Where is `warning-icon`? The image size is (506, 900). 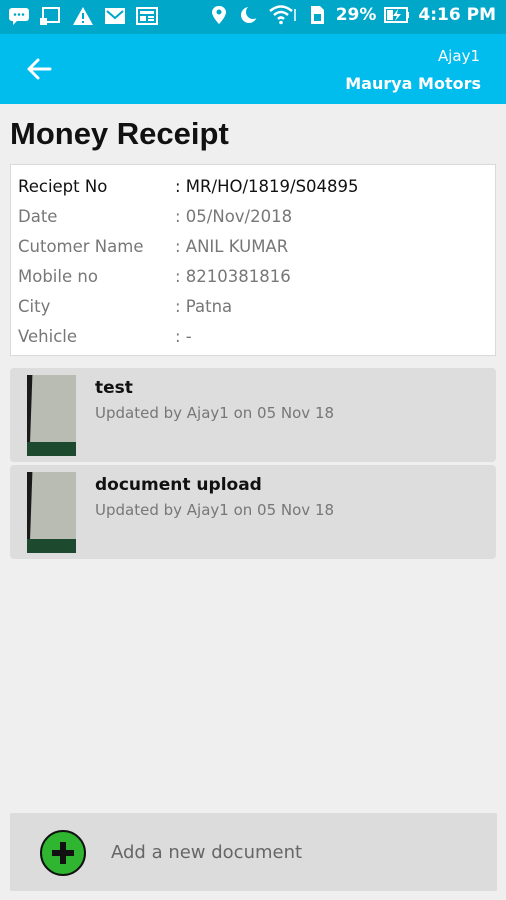
warning-icon is located at coordinates (83, 16).